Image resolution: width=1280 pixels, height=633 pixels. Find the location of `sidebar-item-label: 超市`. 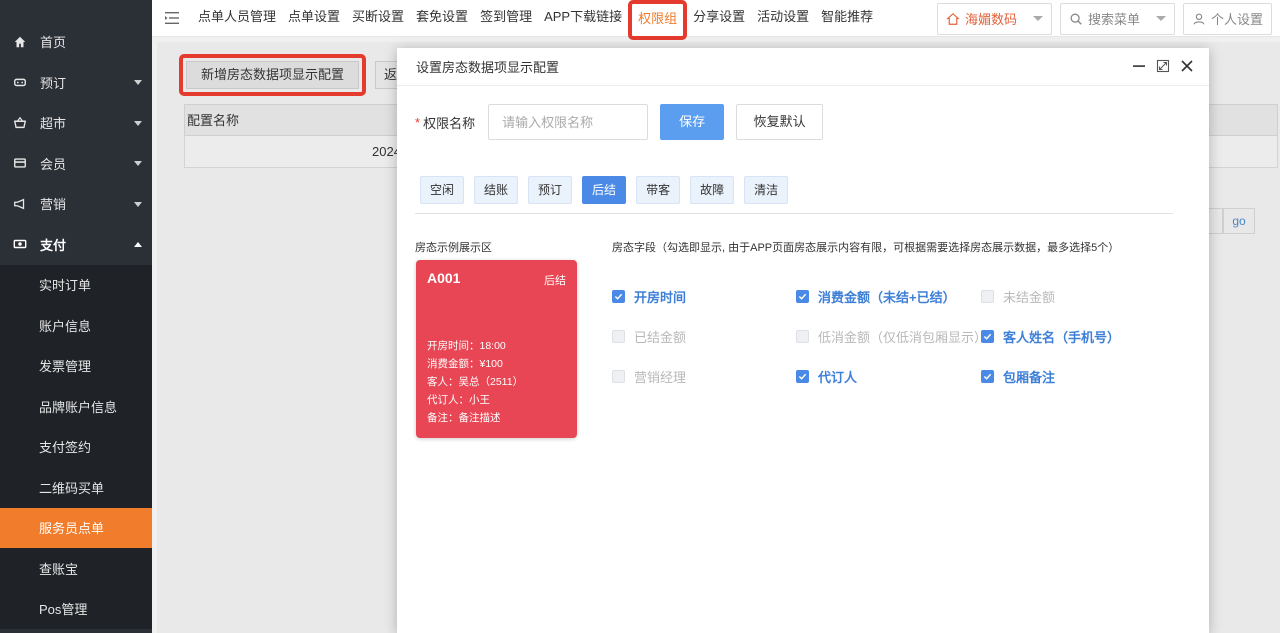

sidebar-item-label: 超市 is located at coordinates (53, 124).